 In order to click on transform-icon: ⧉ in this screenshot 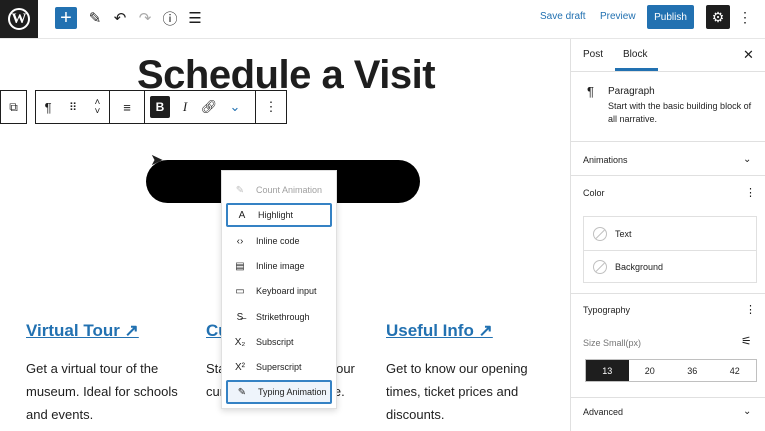, I will do `click(13, 107)`.